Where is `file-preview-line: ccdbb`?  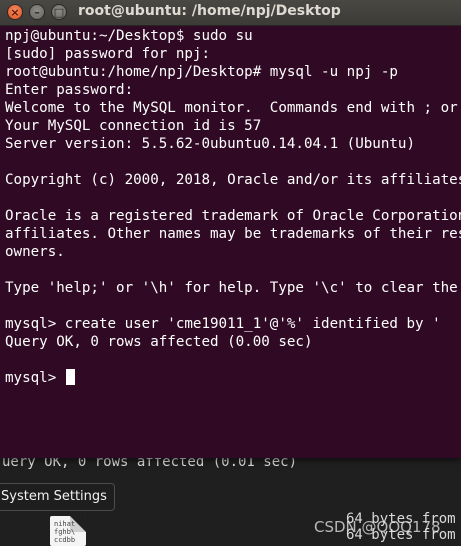
file-preview-line: ccdbb is located at coordinates (65, 540).